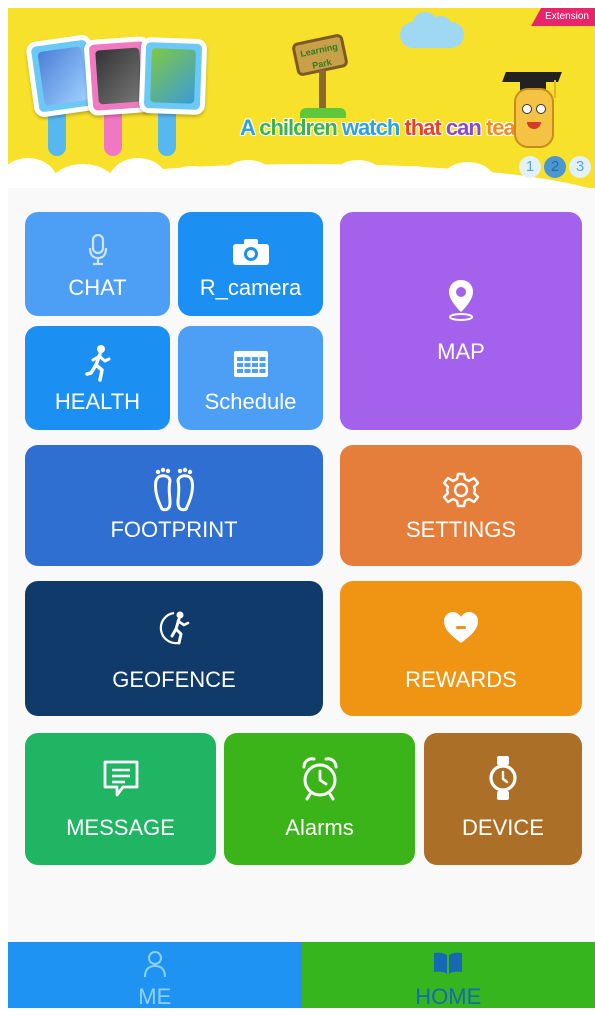 The width and height of the screenshot is (595, 1016). Describe the element at coordinates (534, 118) in the screenshot. I see `pencil-mascot` at that location.